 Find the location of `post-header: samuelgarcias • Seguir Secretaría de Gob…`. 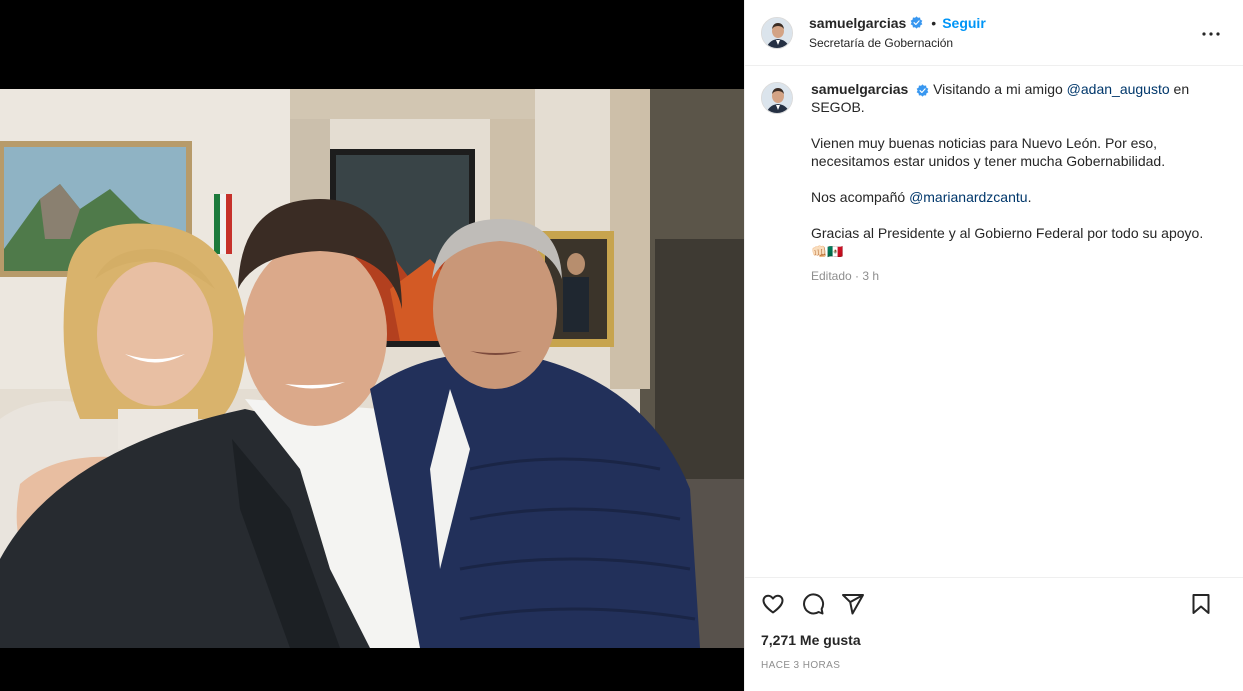

post-header: samuelgarcias • Seguir Secretaría de Gob… is located at coordinates (994, 33).